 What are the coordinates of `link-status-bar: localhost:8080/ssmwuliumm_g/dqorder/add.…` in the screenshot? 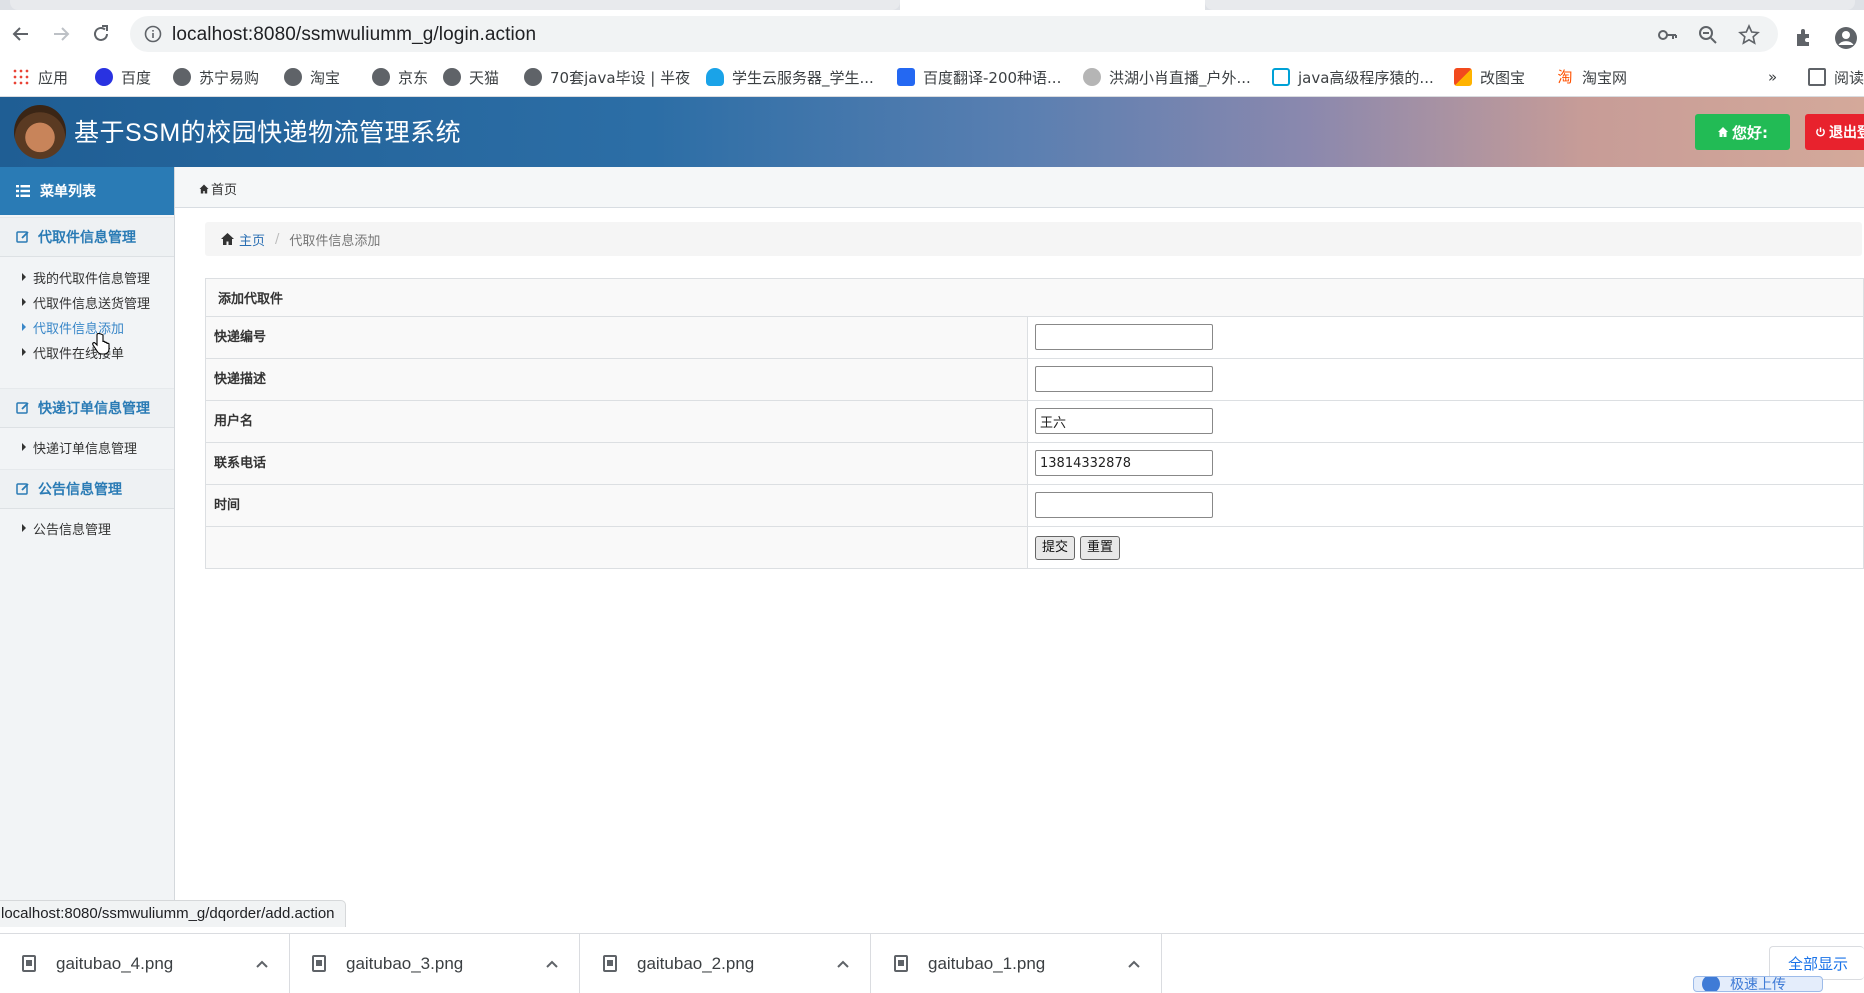 It's located at (173, 913).